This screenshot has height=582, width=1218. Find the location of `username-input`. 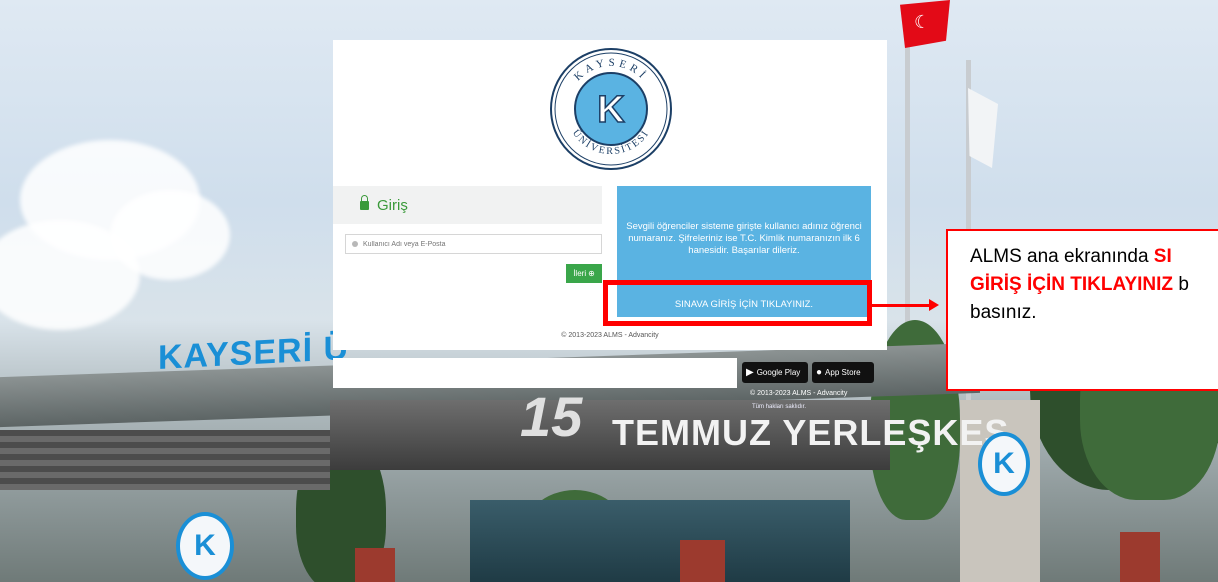

username-input is located at coordinates (473, 244).